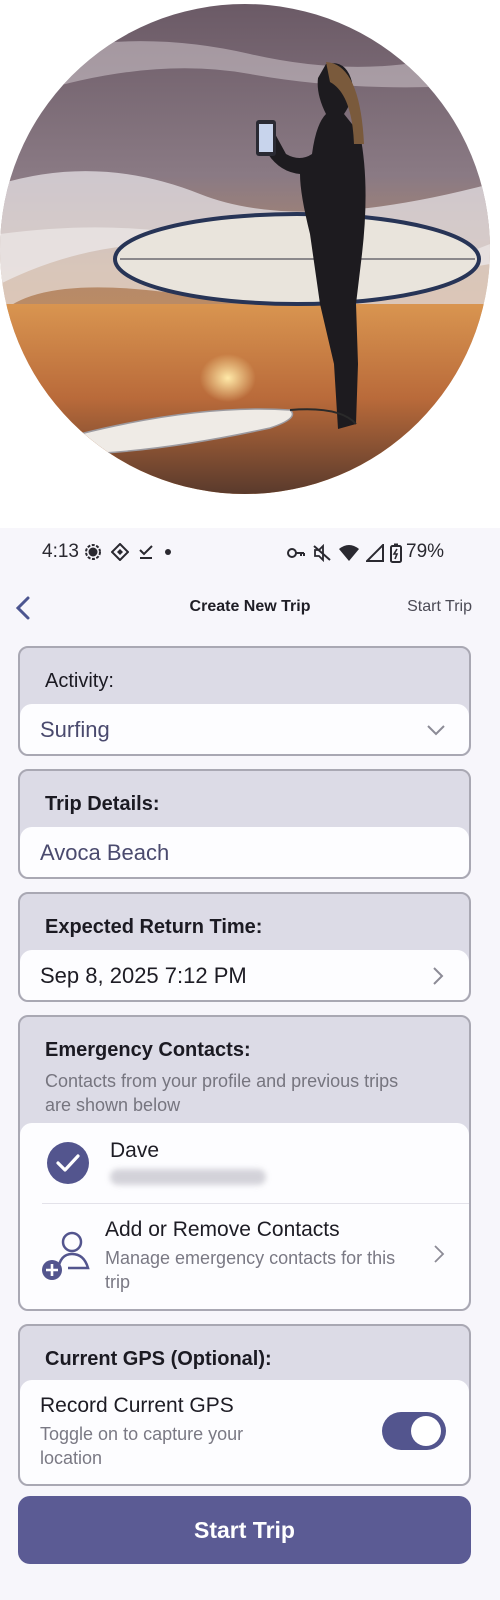 This screenshot has width=500, height=1600. Describe the element at coordinates (60, 551) in the screenshot. I see `status-time: 4:13` at that location.